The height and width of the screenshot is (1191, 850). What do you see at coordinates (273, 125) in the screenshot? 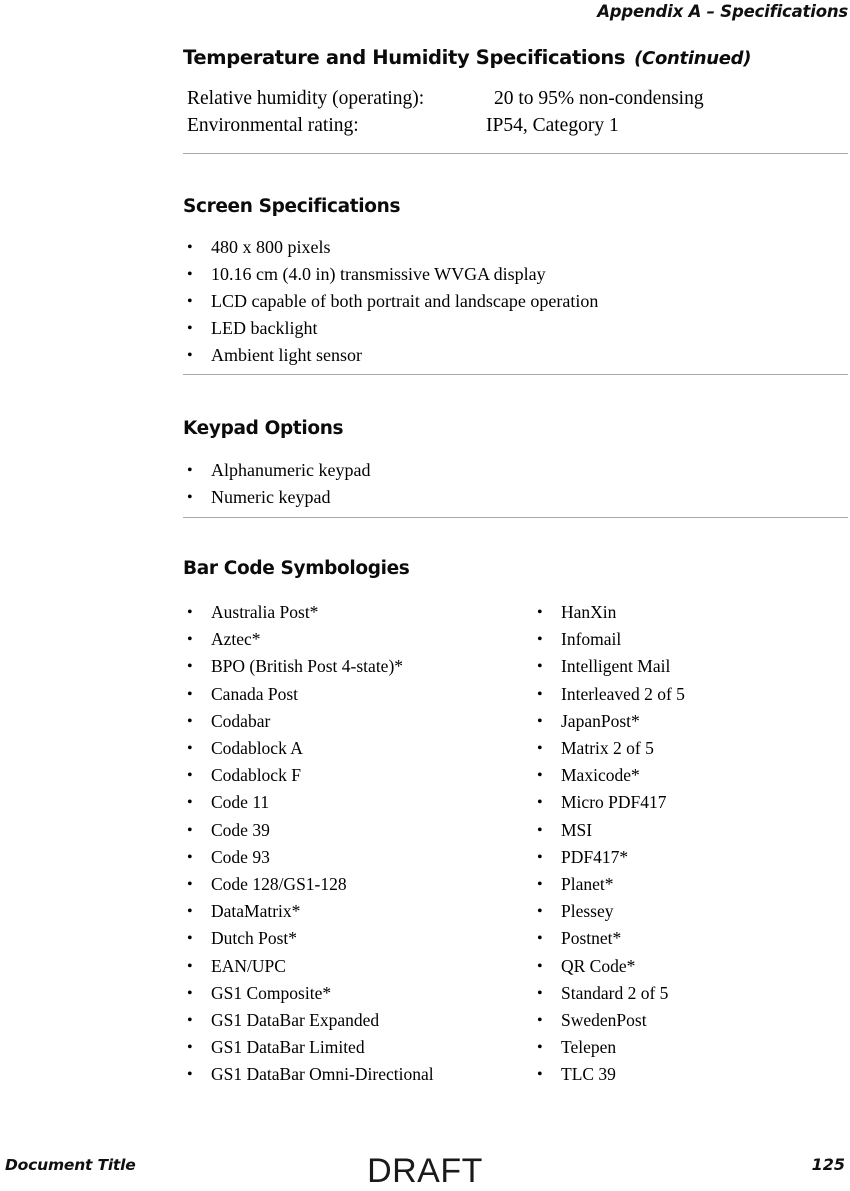
I see `spec-label: Environmental rating:` at bounding box center [273, 125].